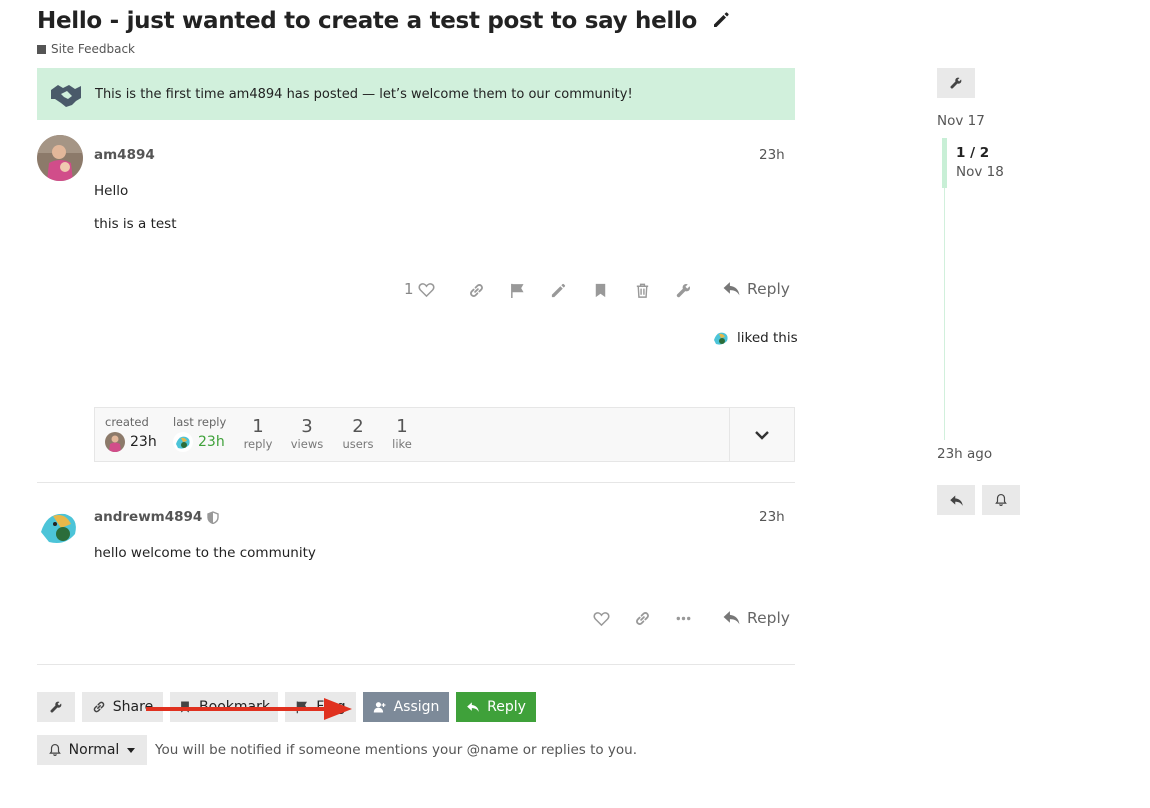  I want to click on post-text: hello welcome to the community, so click(205, 553).